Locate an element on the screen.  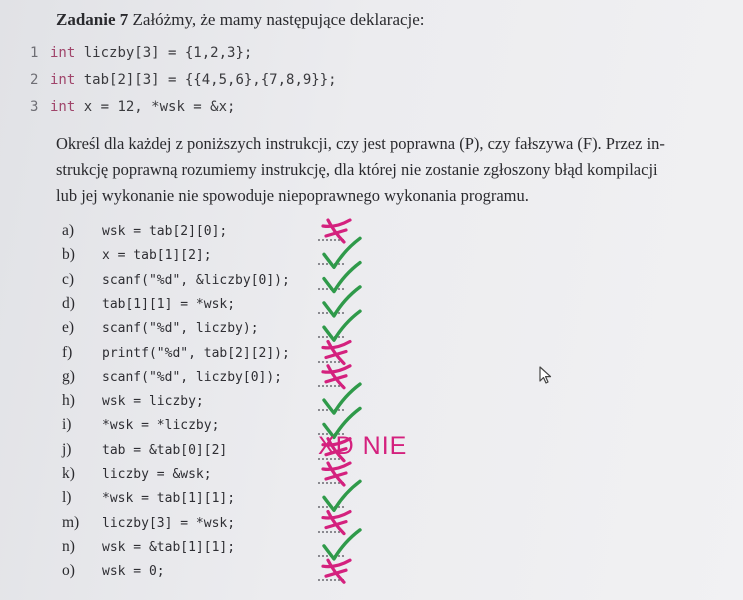
handwritten-marks is located at coordinates (341, 401).